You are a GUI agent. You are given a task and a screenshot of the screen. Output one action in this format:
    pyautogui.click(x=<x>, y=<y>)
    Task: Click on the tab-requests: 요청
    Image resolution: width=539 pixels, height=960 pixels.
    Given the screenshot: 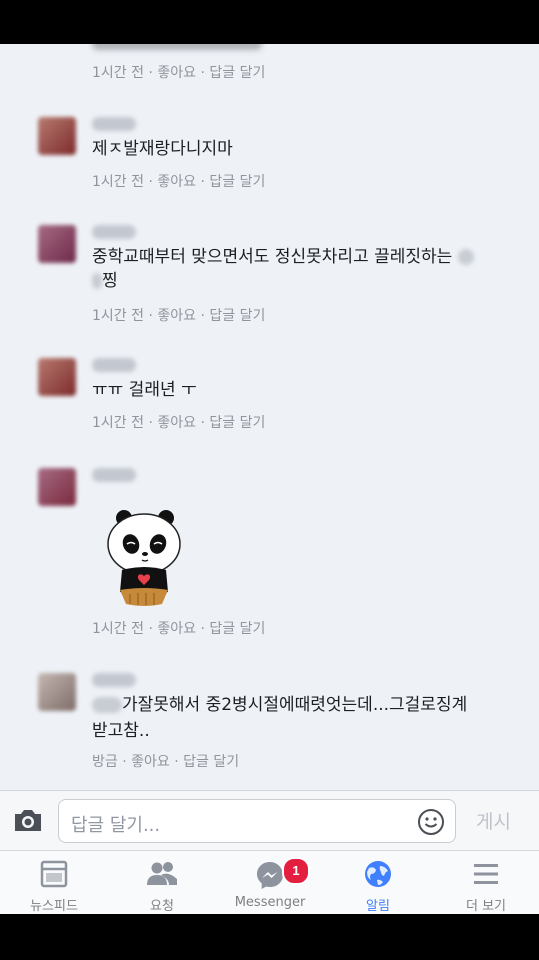 What is the action you would take?
    pyautogui.click(x=162, y=882)
    